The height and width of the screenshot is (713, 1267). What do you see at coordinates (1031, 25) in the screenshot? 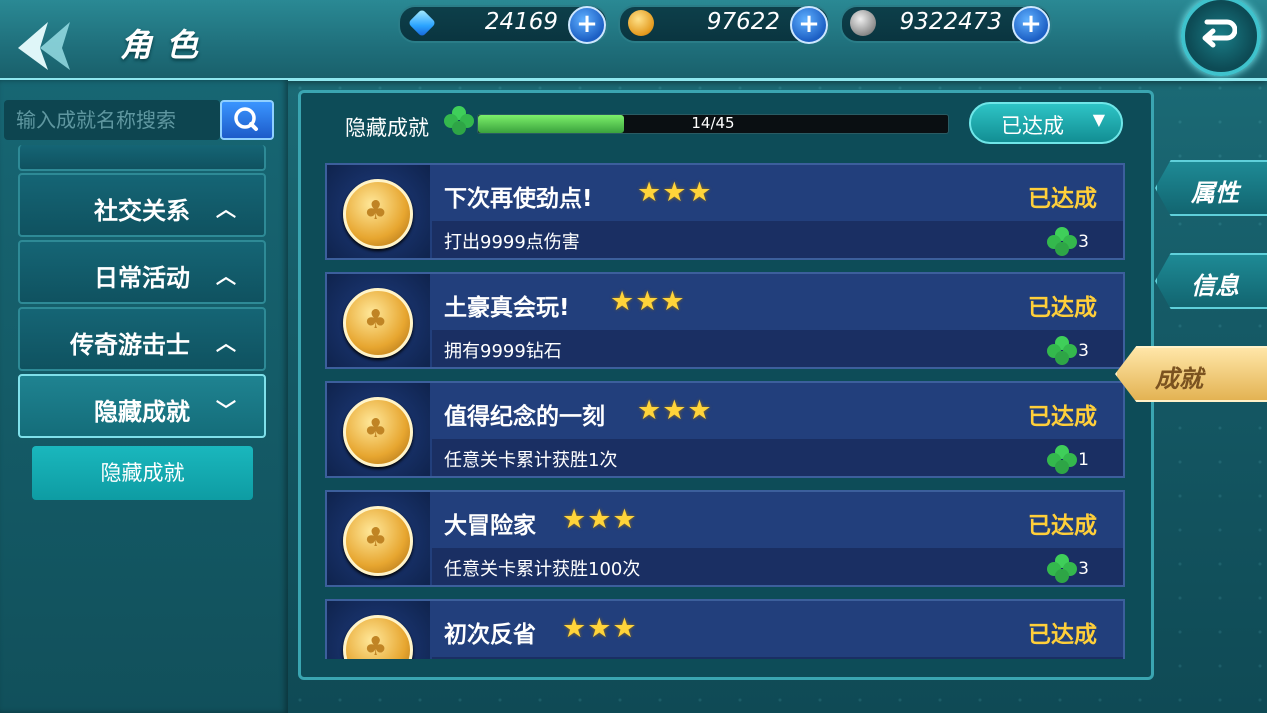
I see `add-silver-button: +` at bounding box center [1031, 25].